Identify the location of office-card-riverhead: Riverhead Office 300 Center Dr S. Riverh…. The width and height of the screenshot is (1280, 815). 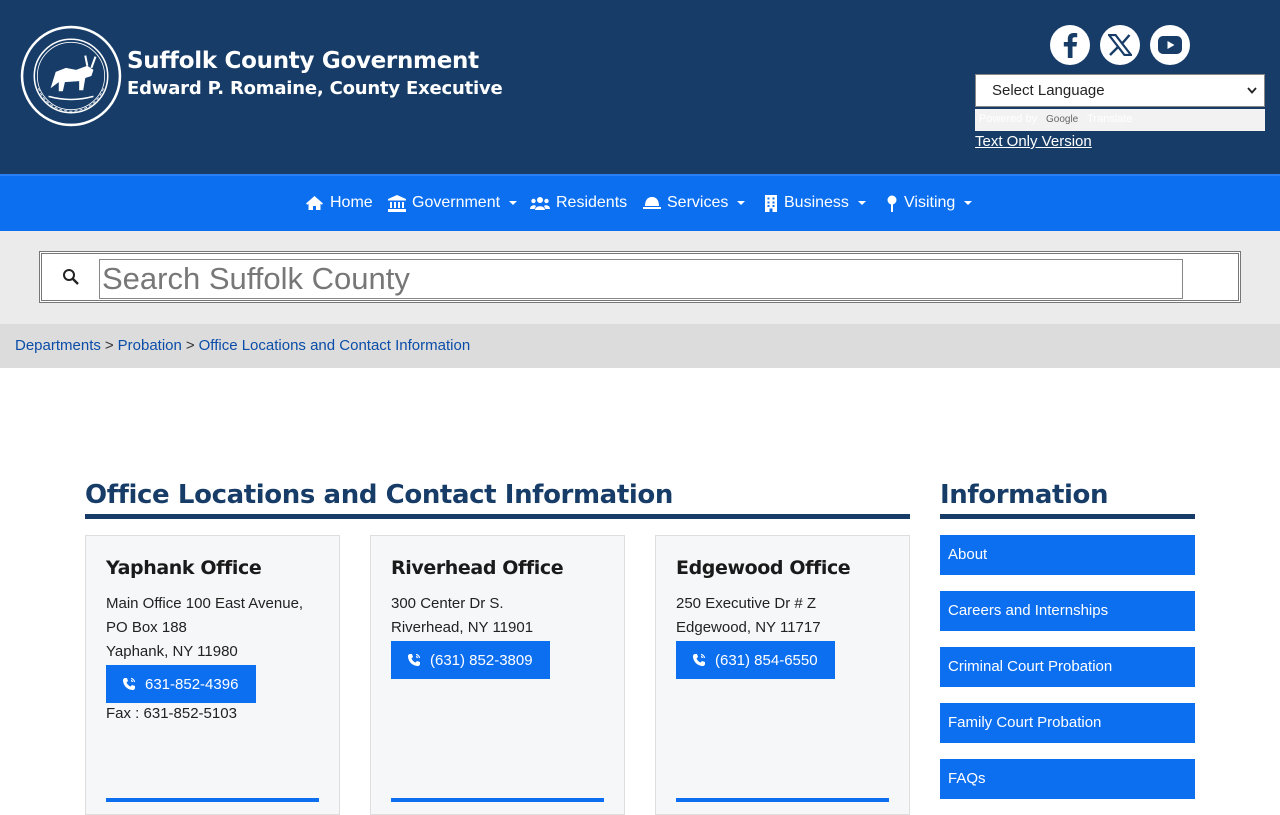
(497, 675).